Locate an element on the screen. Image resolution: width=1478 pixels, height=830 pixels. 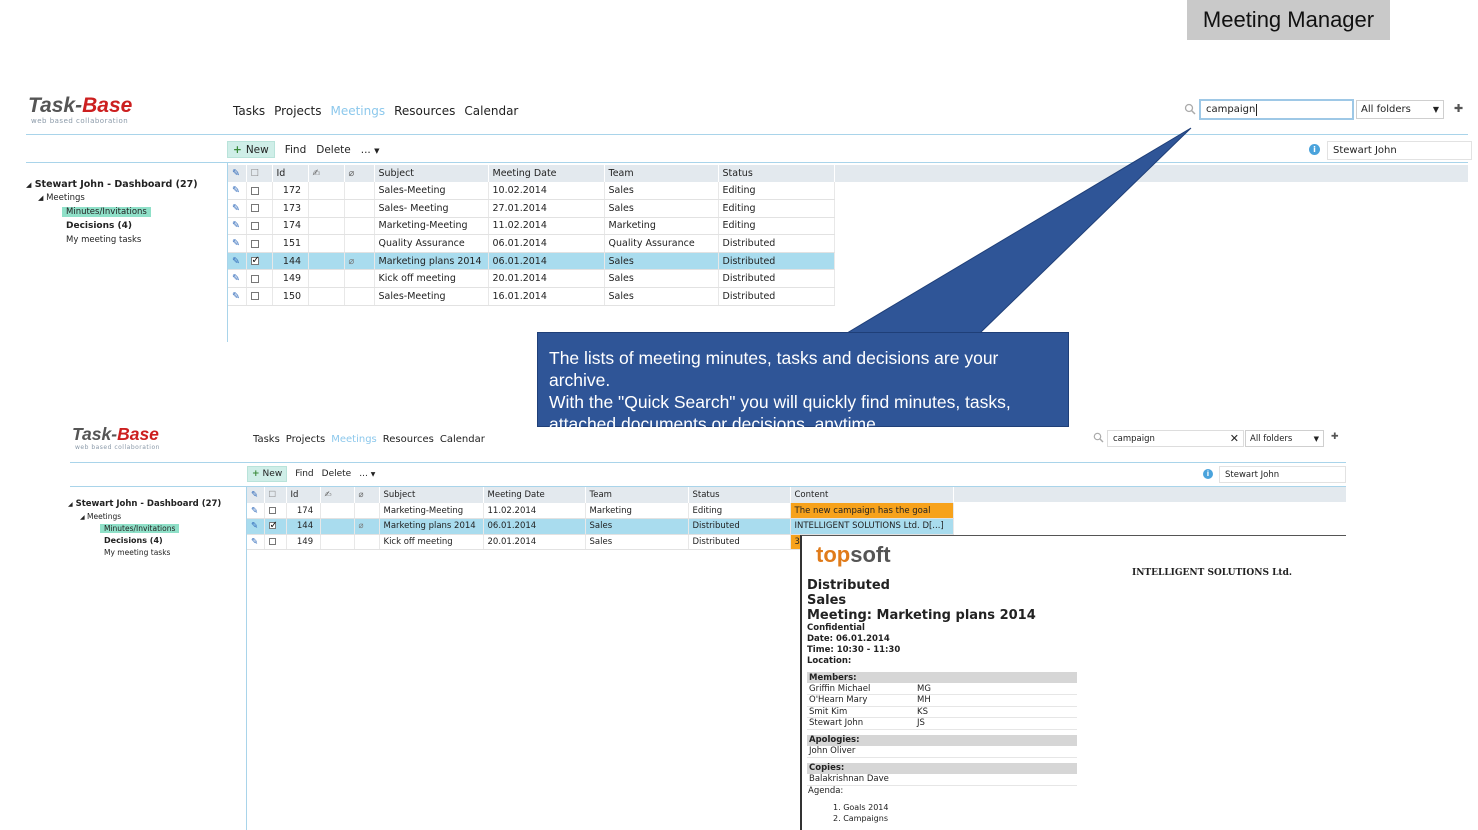
plus-icon: + is located at coordinates (256, 474).